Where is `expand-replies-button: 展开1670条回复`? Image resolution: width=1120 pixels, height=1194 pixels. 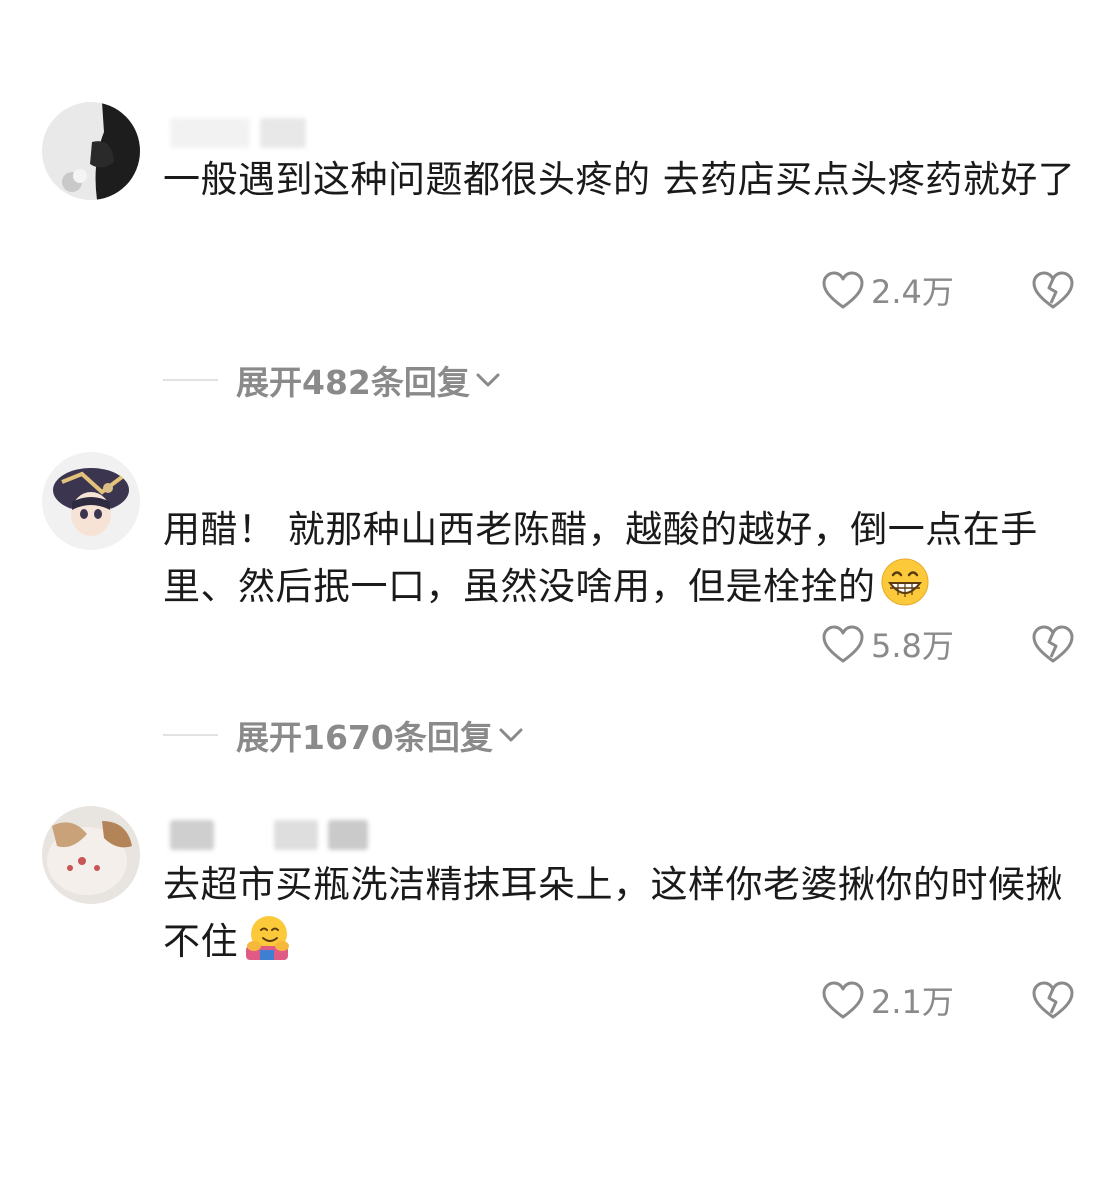
expand-replies-button: 展开1670条回复 is located at coordinates (344, 735).